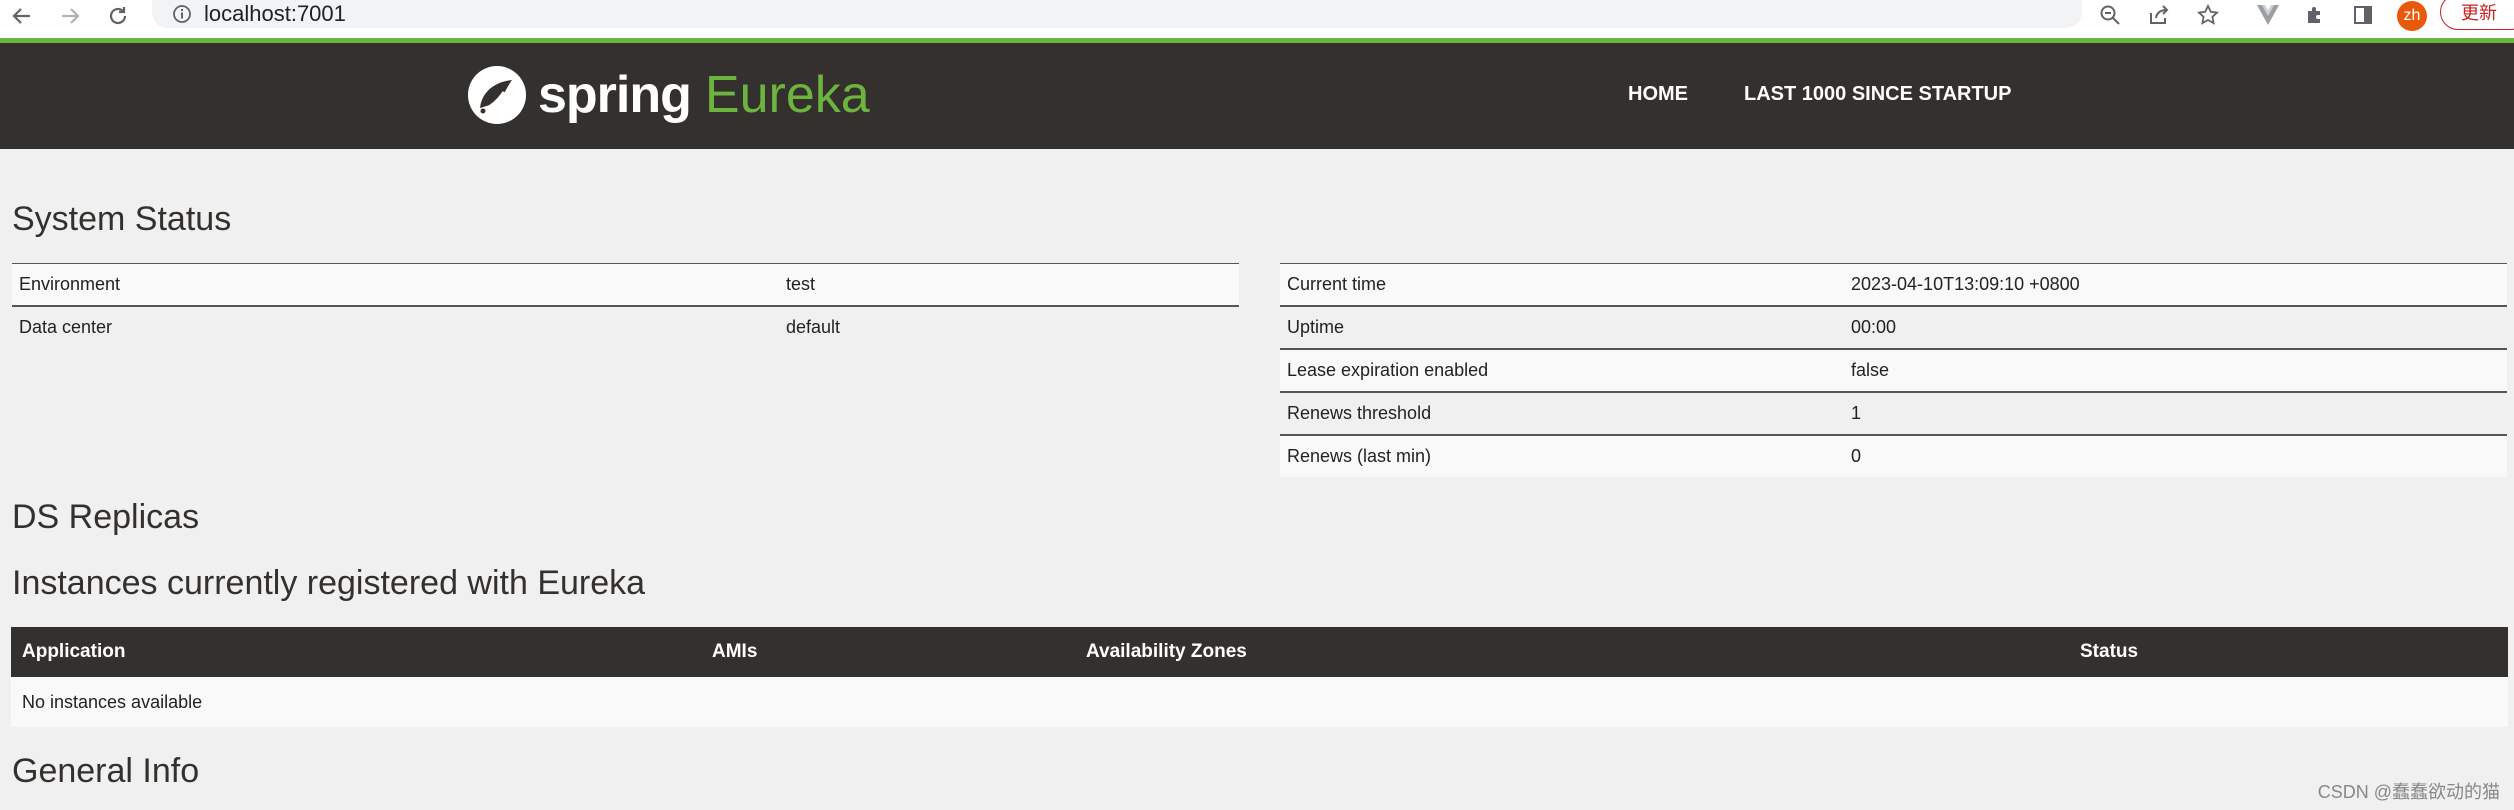 The width and height of the screenshot is (2514, 810). What do you see at coordinates (2208, 15) in the screenshot?
I see `bookmark-star-icon` at bounding box center [2208, 15].